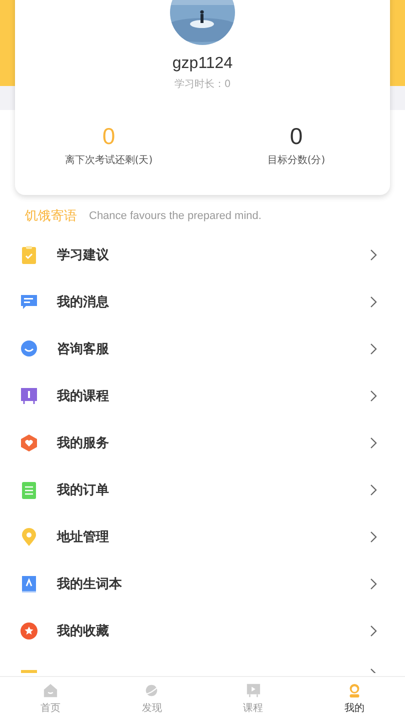  What do you see at coordinates (83, 537) in the screenshot?
I see `menu-label: 地址管理` at bounding box center [83, 537].